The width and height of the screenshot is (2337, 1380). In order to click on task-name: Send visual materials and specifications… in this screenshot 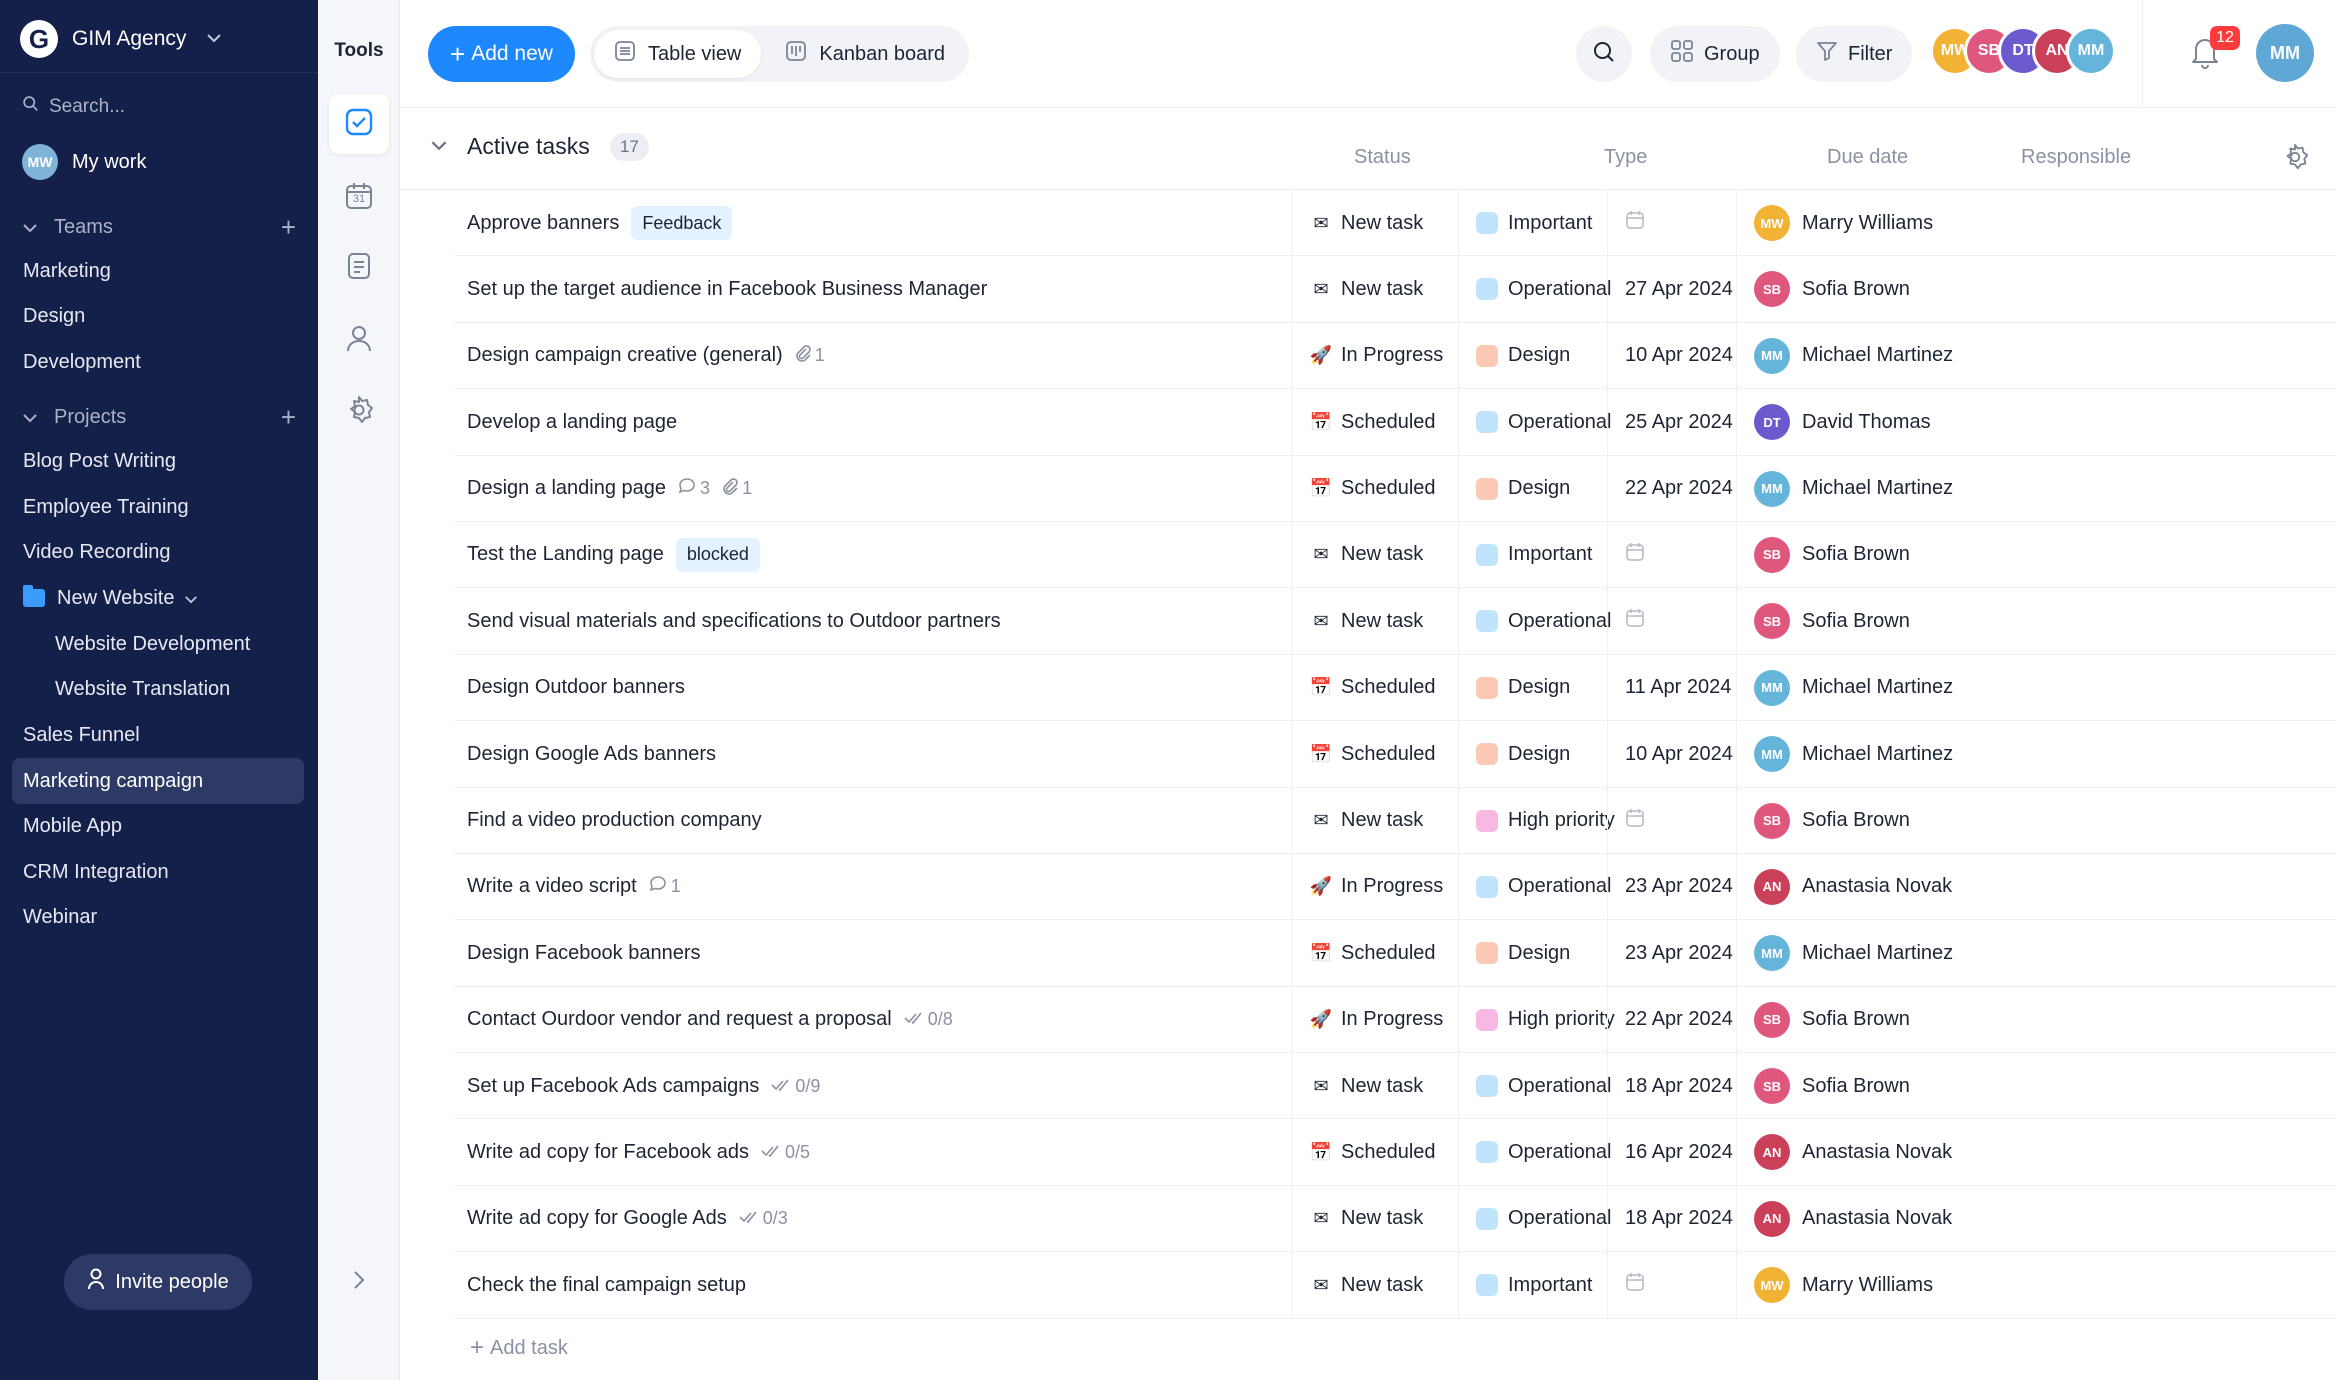, I will do `click(734, 621)`.